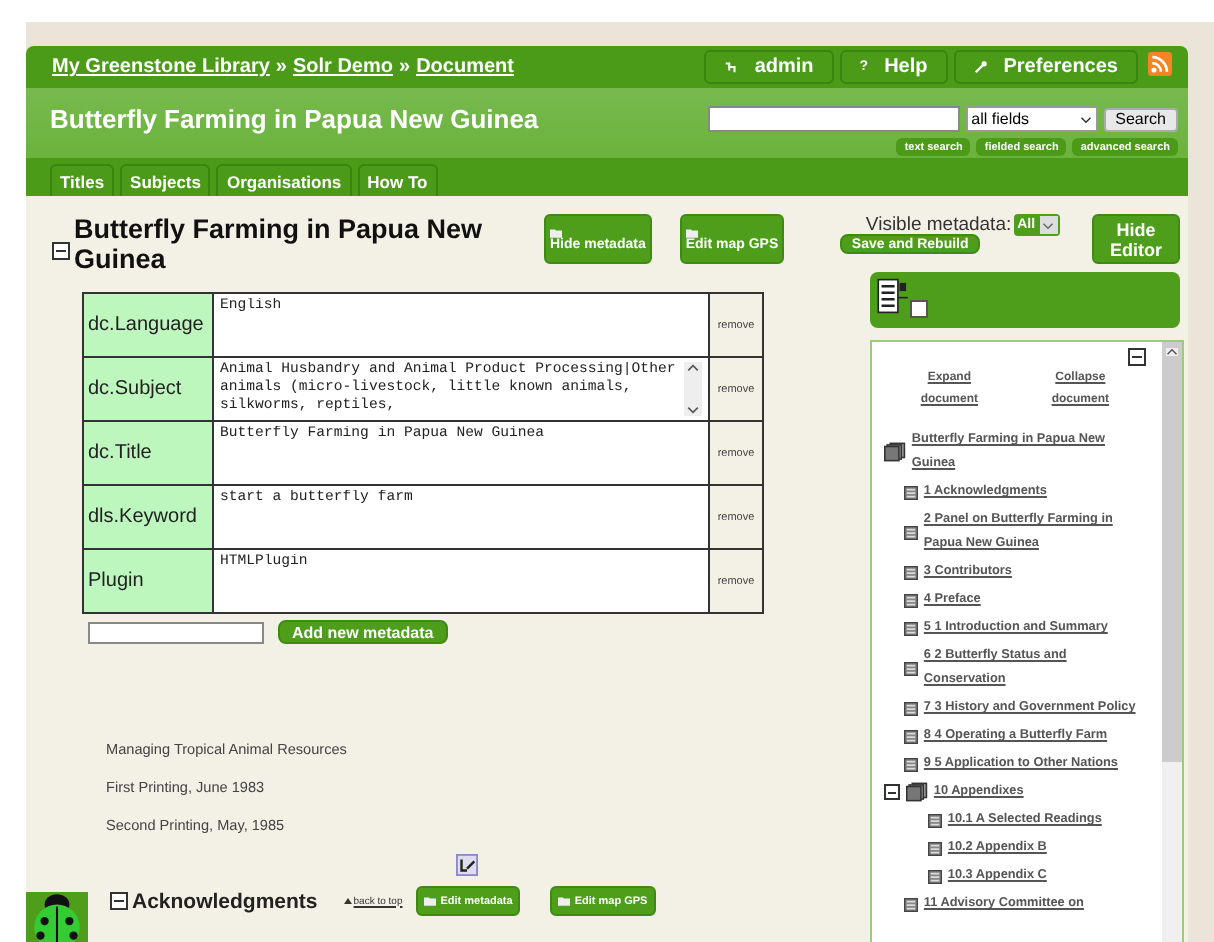 This screenshot has height=942, width=1214. What do you see at coordinates (731, 67) in the screenshot?
I see `login-icon` at bounding box center [731, 67].